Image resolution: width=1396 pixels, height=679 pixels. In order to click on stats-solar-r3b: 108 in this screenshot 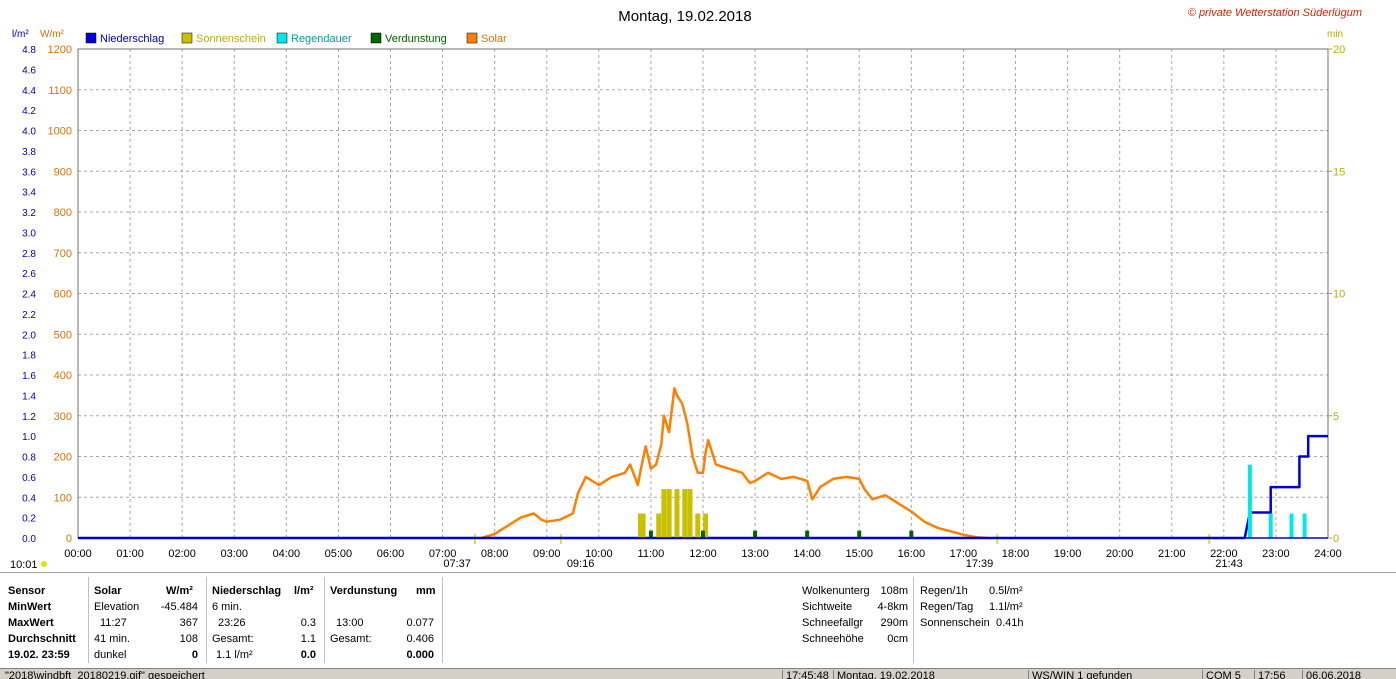, I will do `click(188, 639)`.